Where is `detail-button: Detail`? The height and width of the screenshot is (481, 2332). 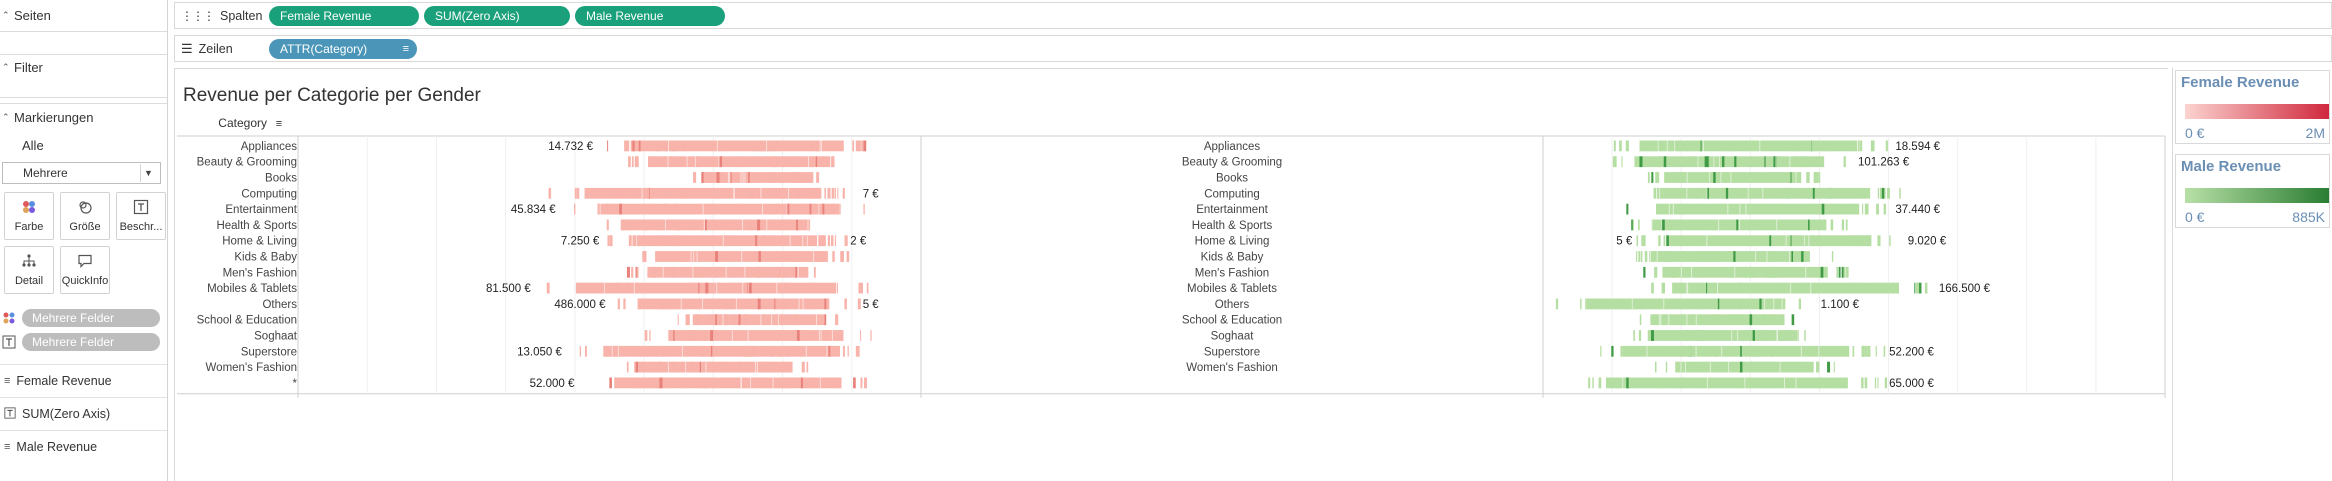
detail-button: Detail is located at coordinates (29, 270).